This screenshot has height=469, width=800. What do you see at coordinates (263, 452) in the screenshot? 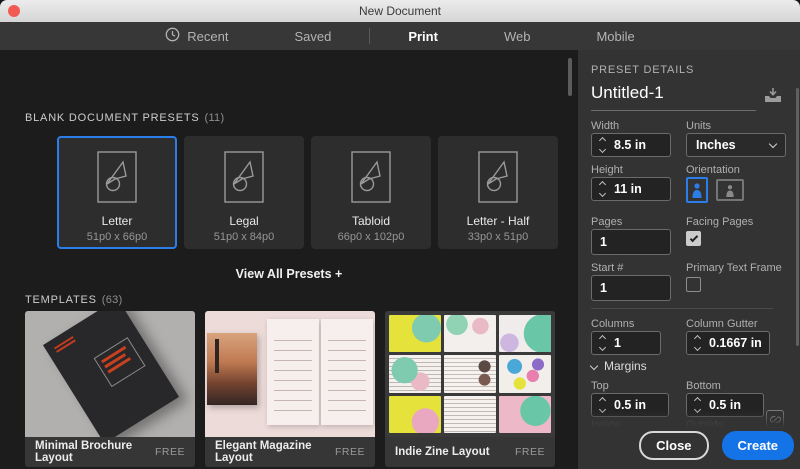
I see `template-name: Elegant Magazine Layout` at bounding box center [263, 452].